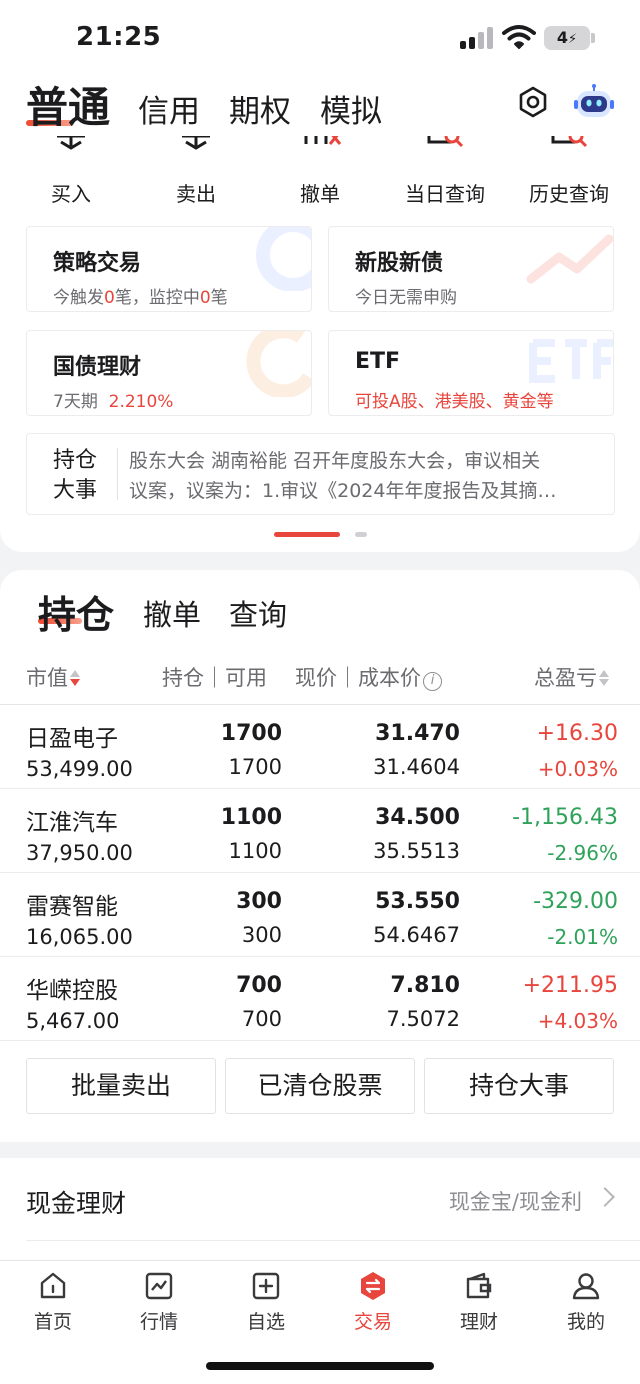  What do you see at coordinates (307, 534) in the screenshot?
I see `pager-dot-active` at bounding box center [307, 534].